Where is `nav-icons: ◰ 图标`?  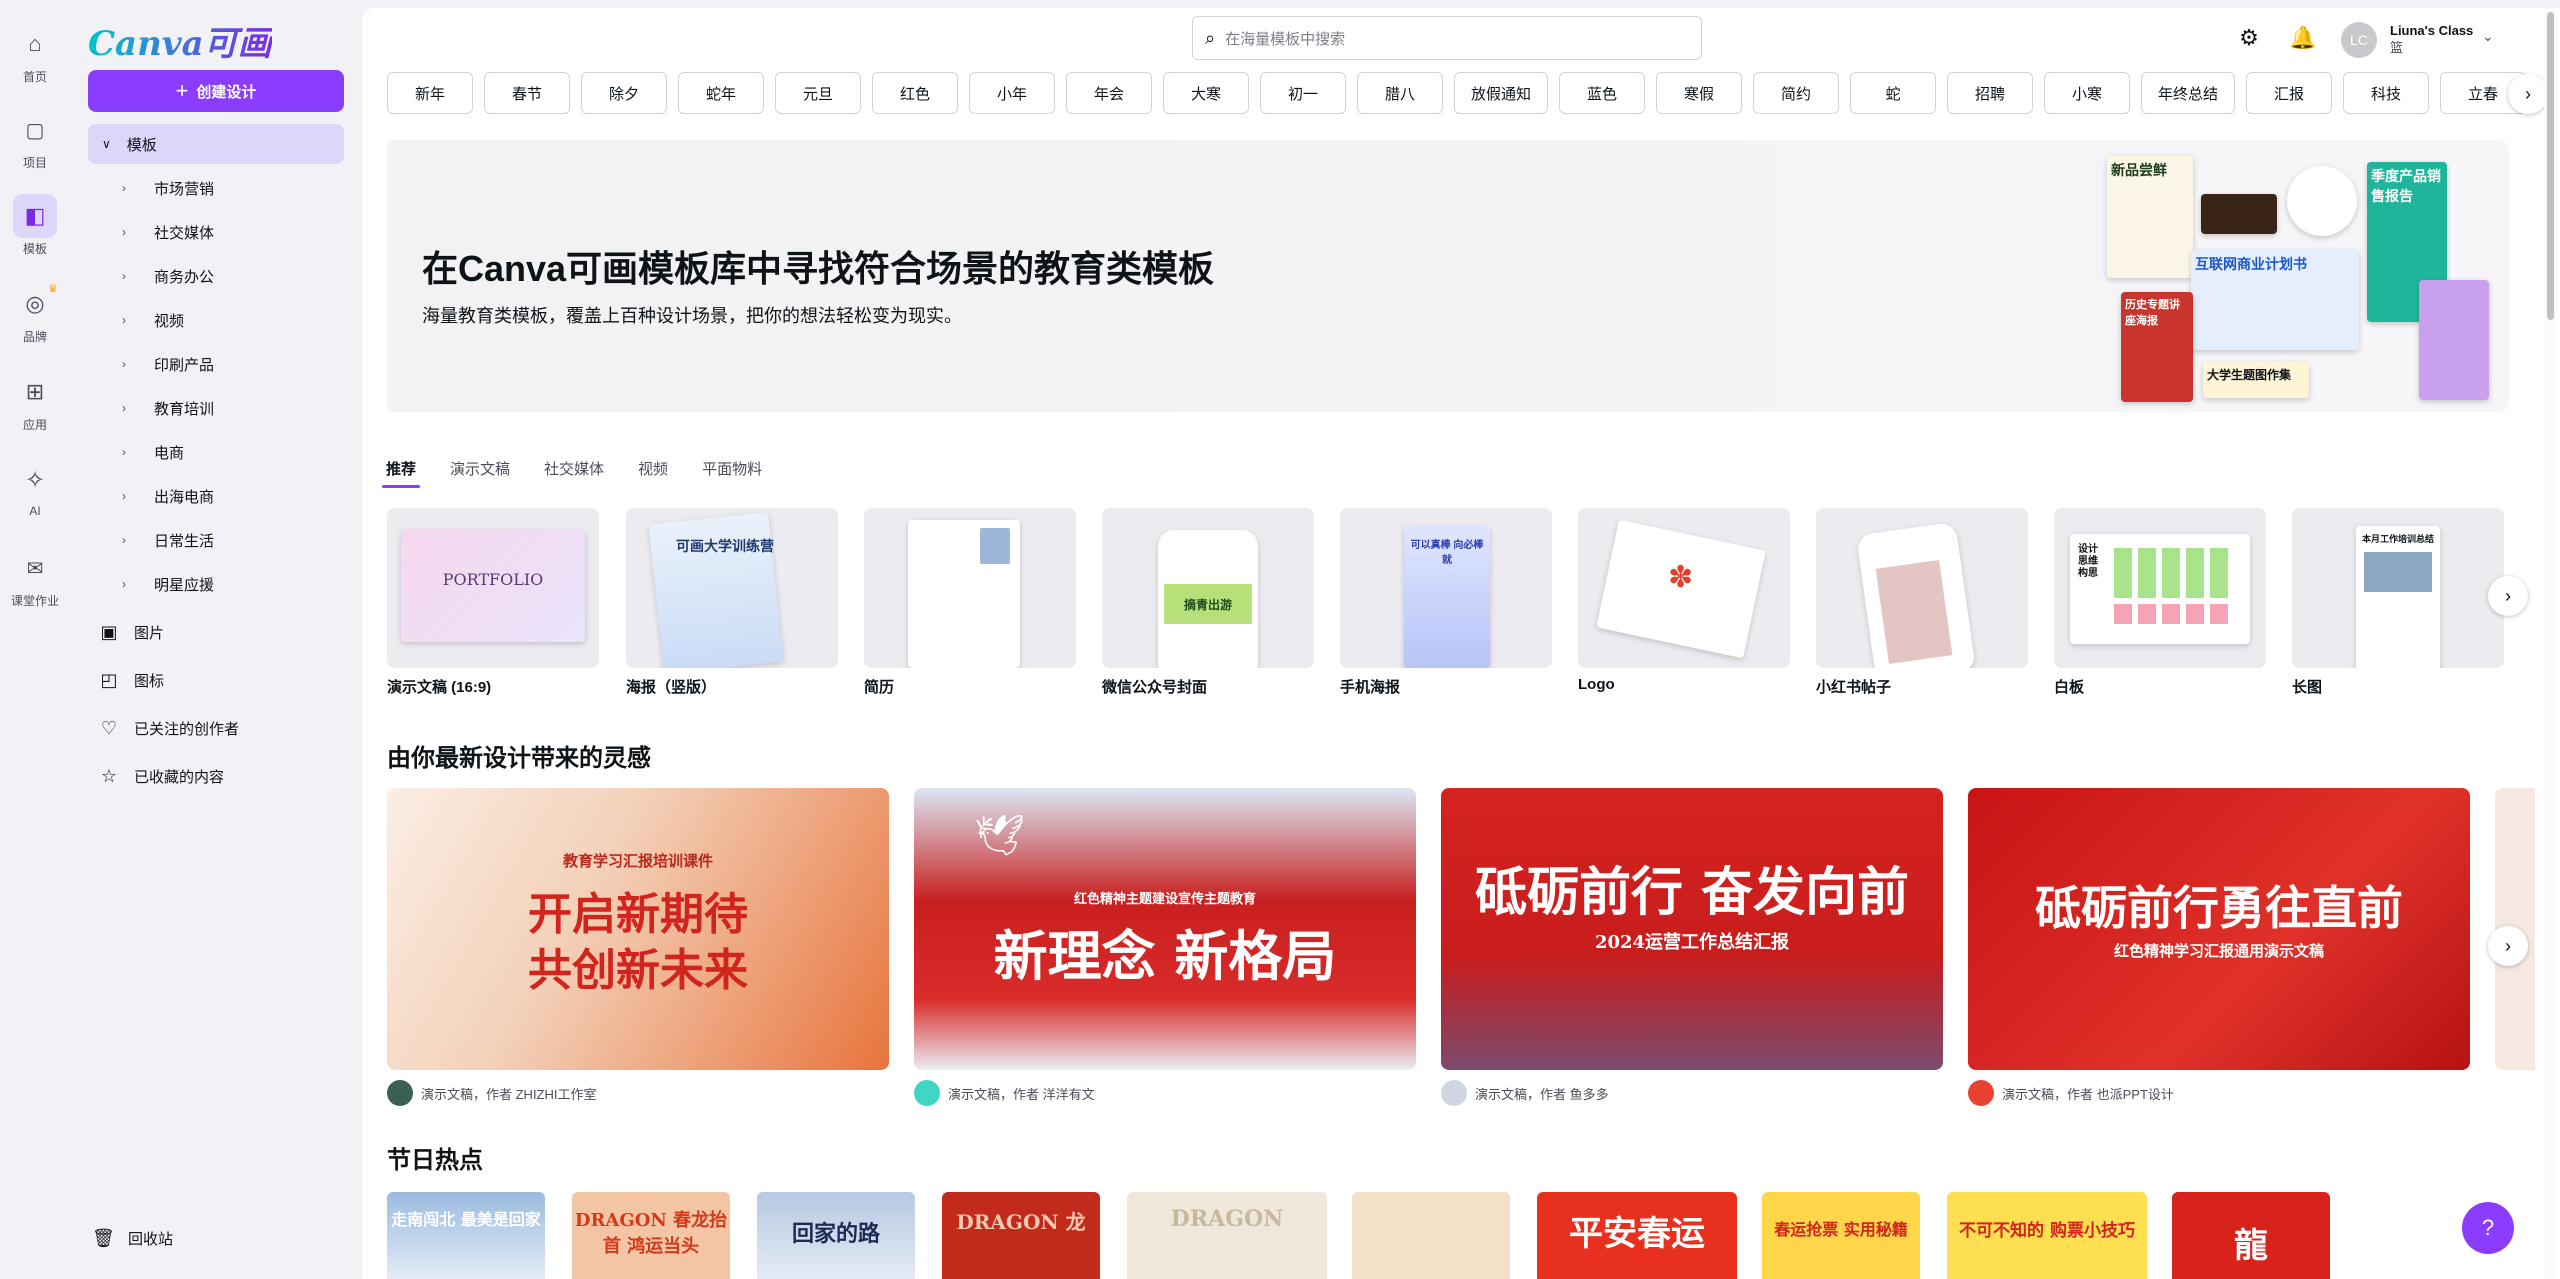
nav-icons: ◰ 图标 is located at coordinates (131, 680).